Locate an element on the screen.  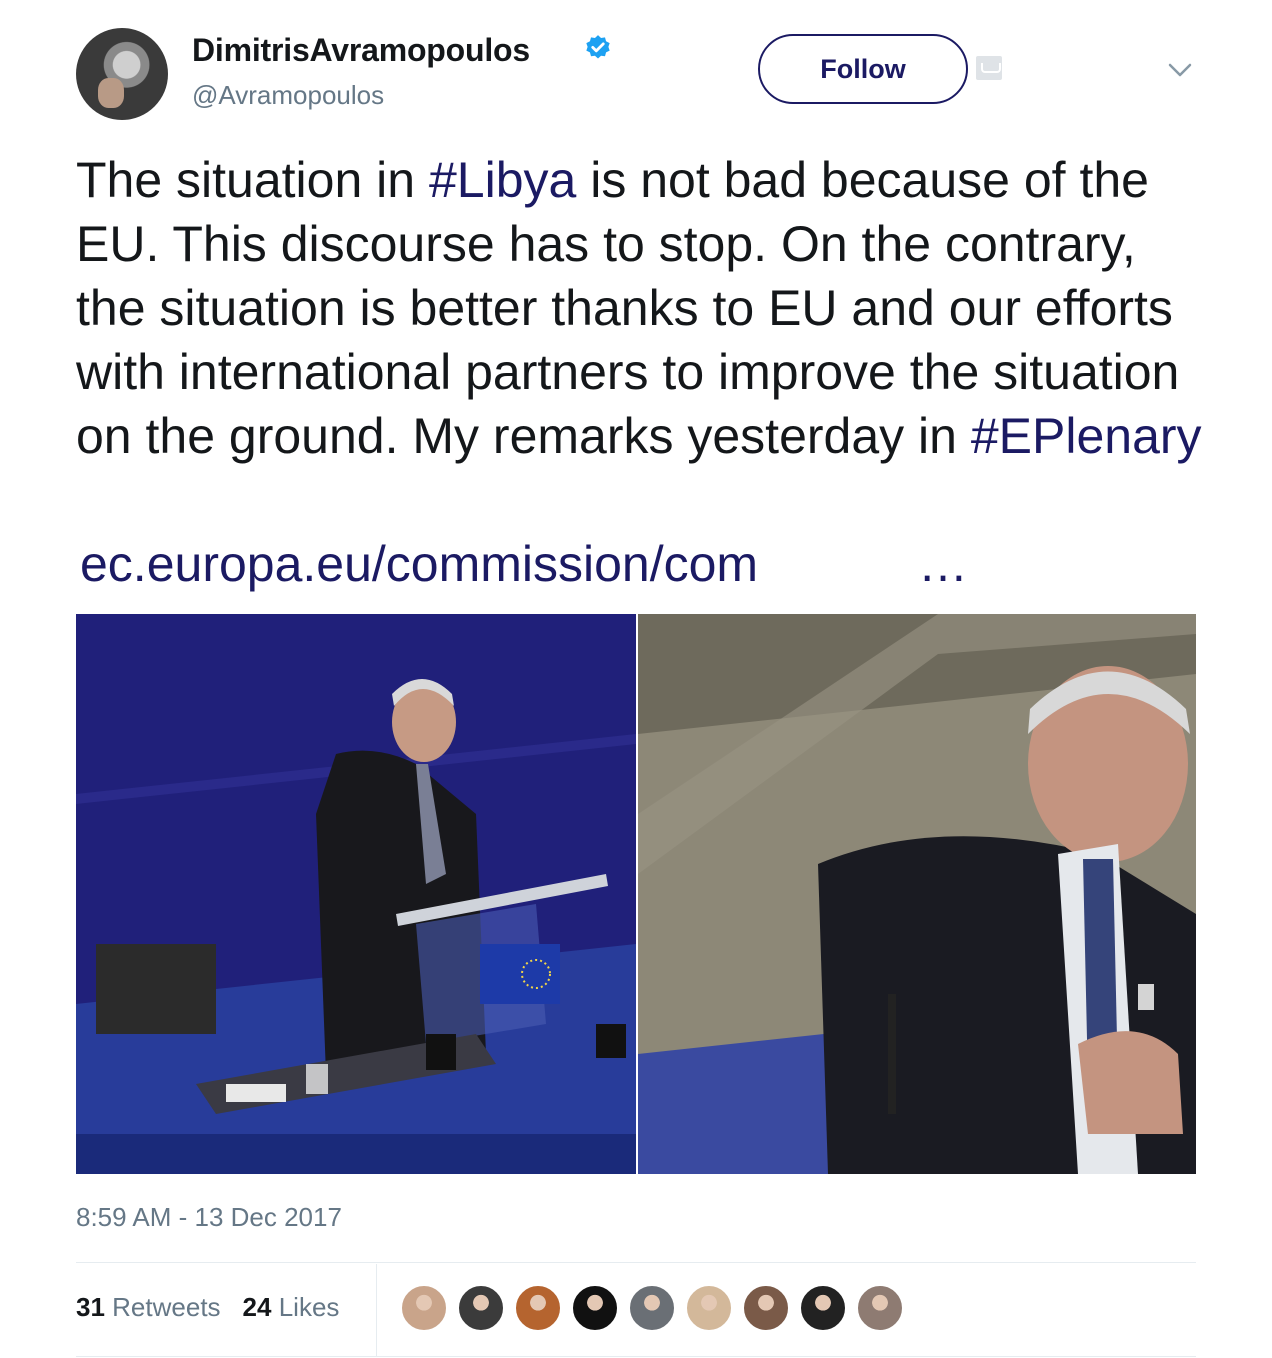
profile-avatar is located at coordinates (122, 74).